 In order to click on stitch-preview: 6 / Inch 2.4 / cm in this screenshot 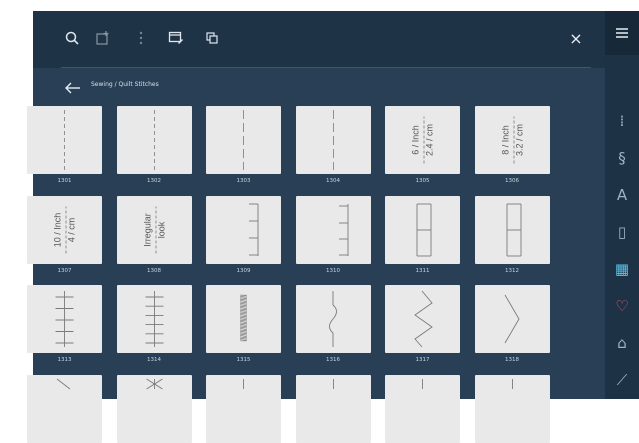, I will do `click(423, 140)`.